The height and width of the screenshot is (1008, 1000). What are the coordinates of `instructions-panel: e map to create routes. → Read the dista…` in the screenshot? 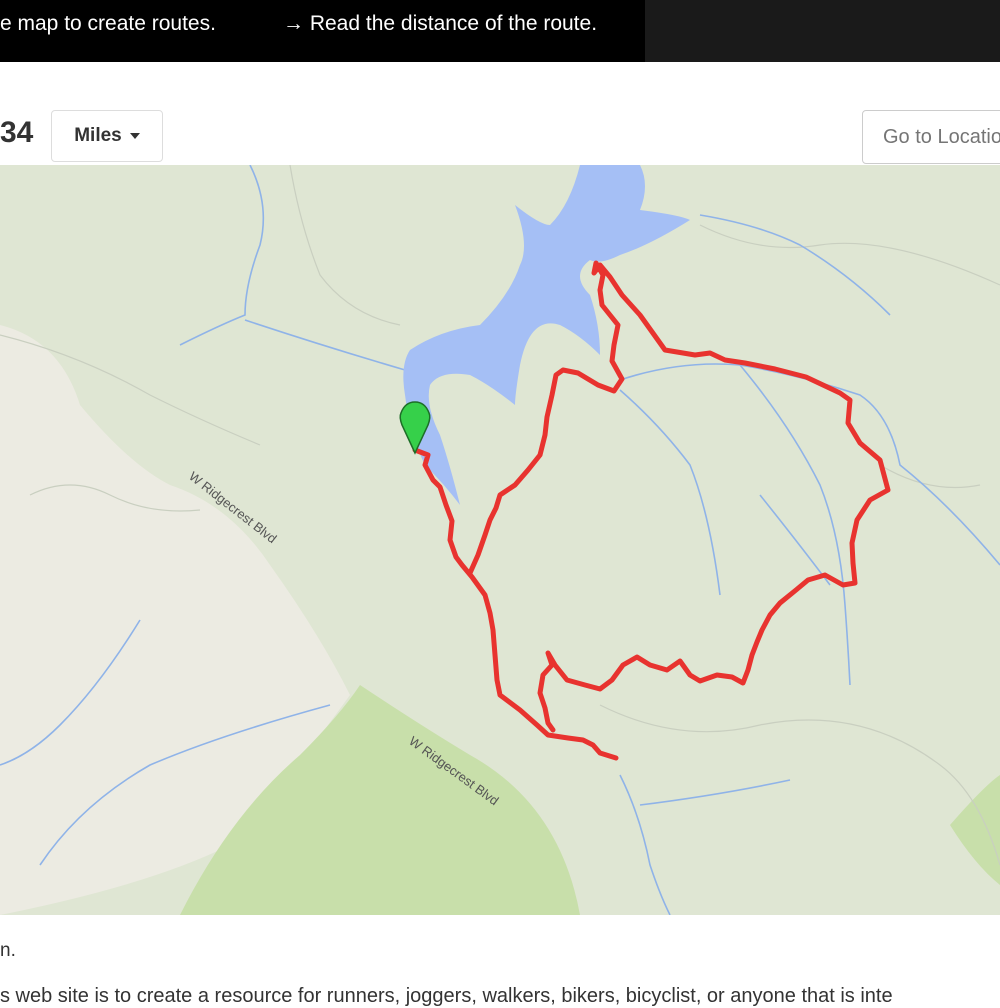 It's located at (322, 31).